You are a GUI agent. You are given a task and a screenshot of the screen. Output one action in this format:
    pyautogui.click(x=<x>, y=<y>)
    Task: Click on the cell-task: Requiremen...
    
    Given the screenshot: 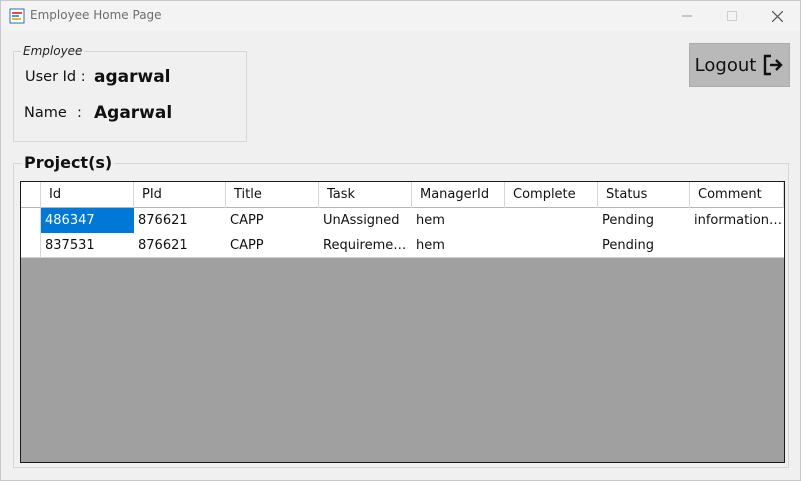 What is the action you would take?
    pyautogui.click(x=365, y=245)
    